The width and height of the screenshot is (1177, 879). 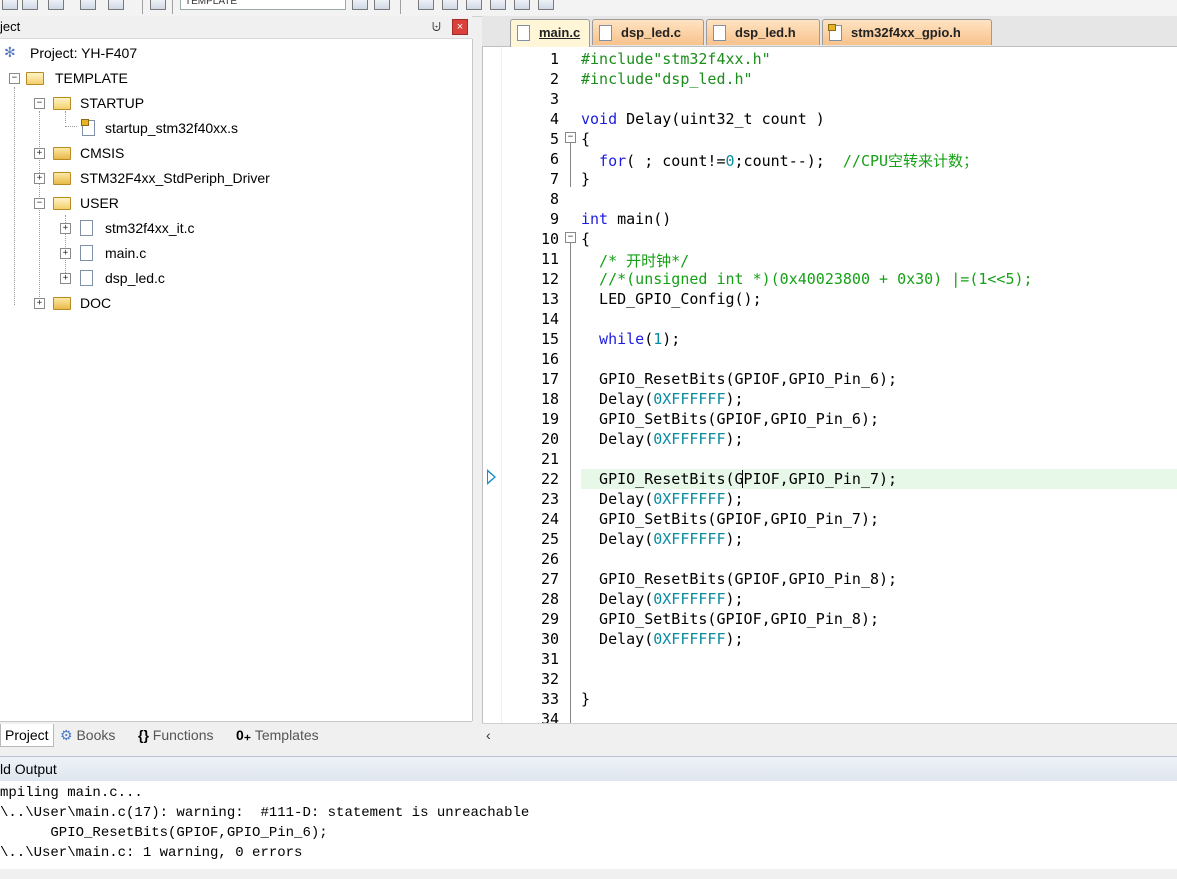 What do you see at coordinates (235, 103) in the screenshot?
I see `tree-item-startup: − STARTUP` at bounding box center [235, 103].